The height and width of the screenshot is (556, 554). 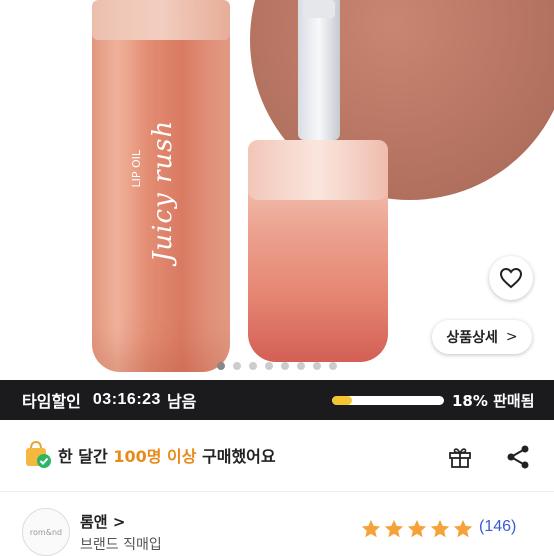 I want to click on rating-stars, so click(x=417, y=529).